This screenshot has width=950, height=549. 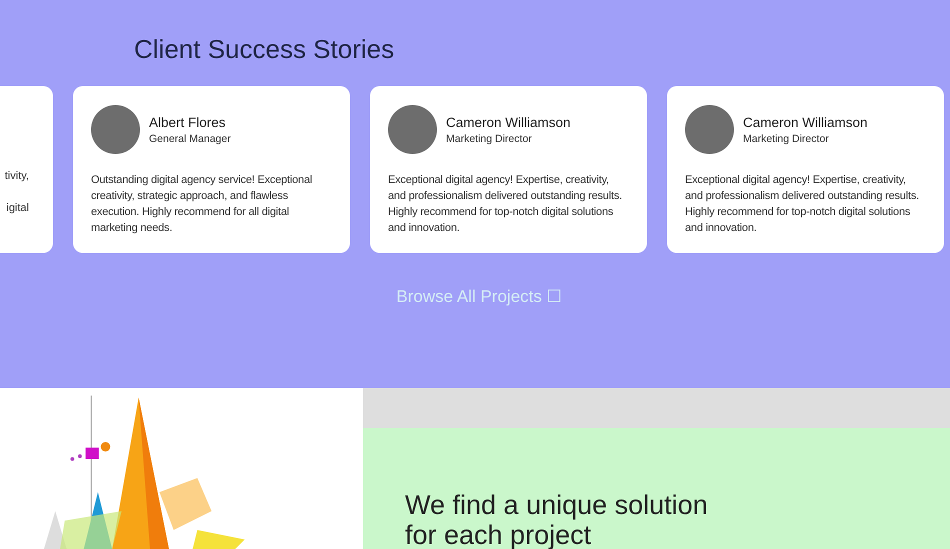 I want to click on quote-fragment: tivity,, so click(x=16, y=176).